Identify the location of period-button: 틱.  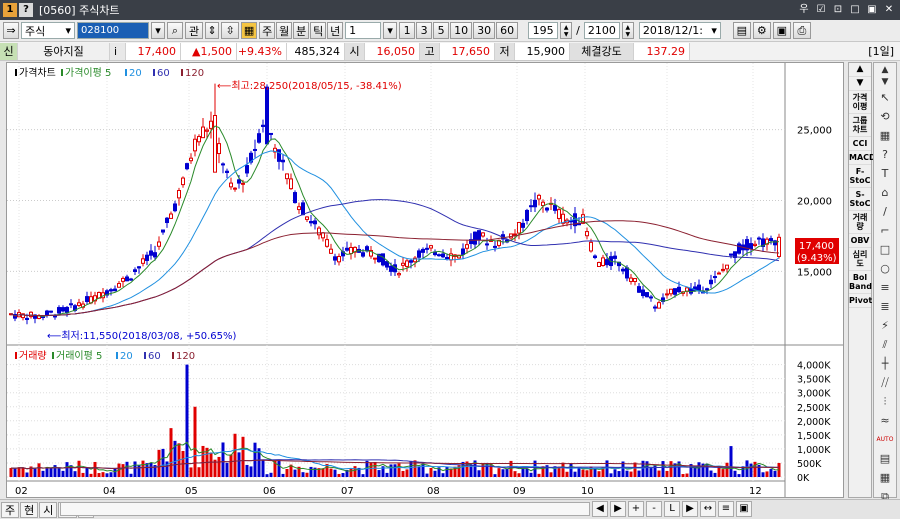
(318, 30).